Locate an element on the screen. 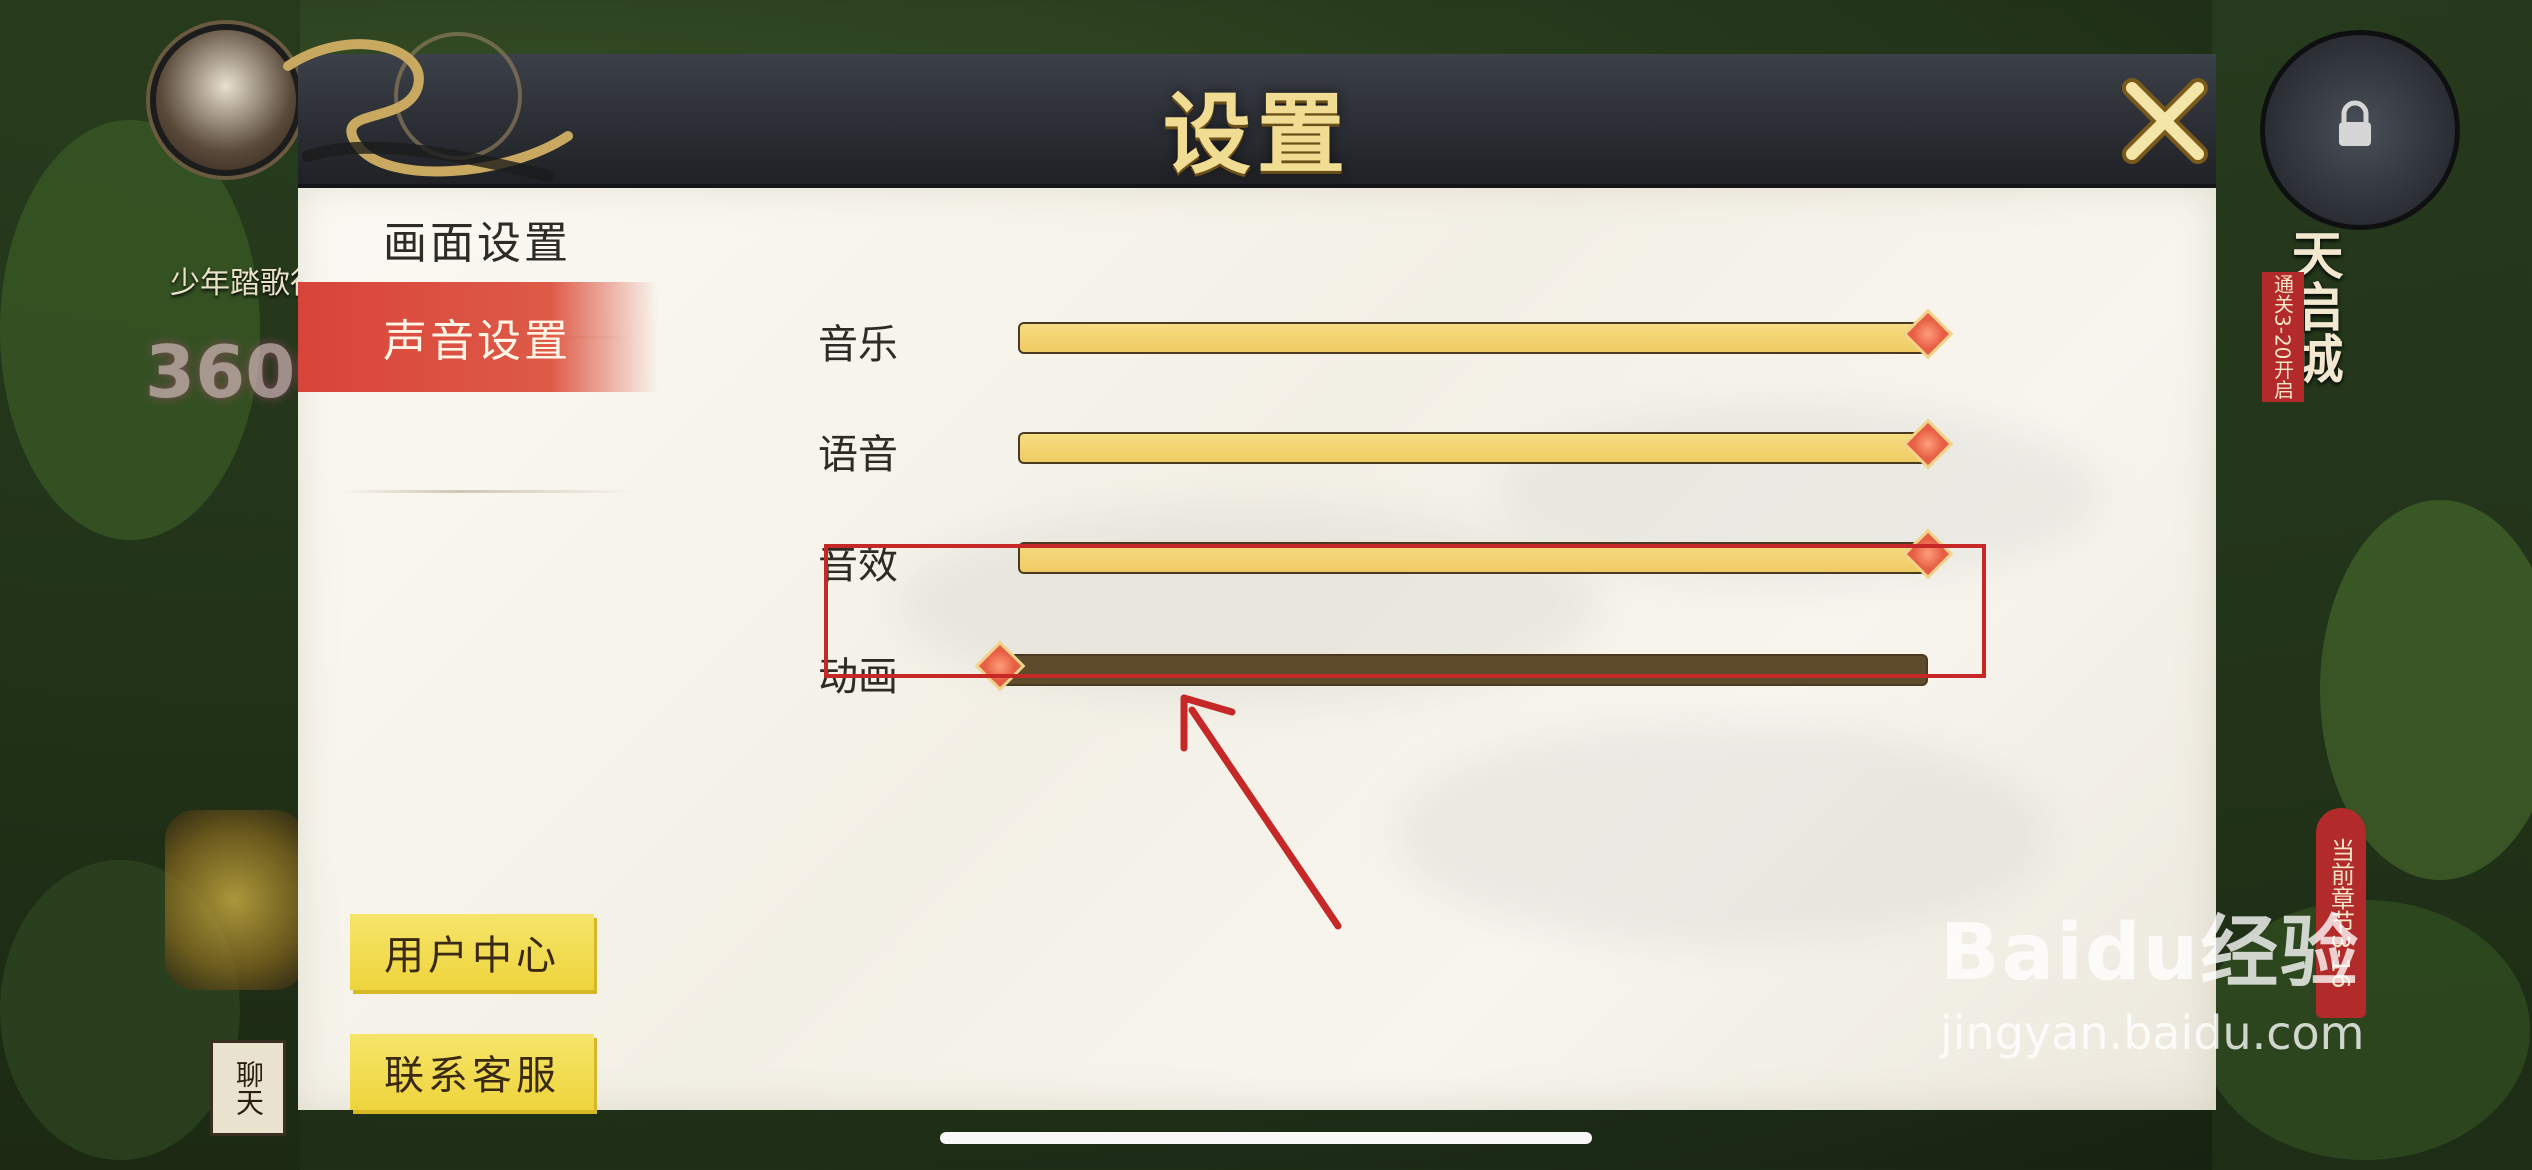 The height and width of the screenshot is (1170, 2532). setting-row-music: 音乐 is located at coordinates (1413, 339).